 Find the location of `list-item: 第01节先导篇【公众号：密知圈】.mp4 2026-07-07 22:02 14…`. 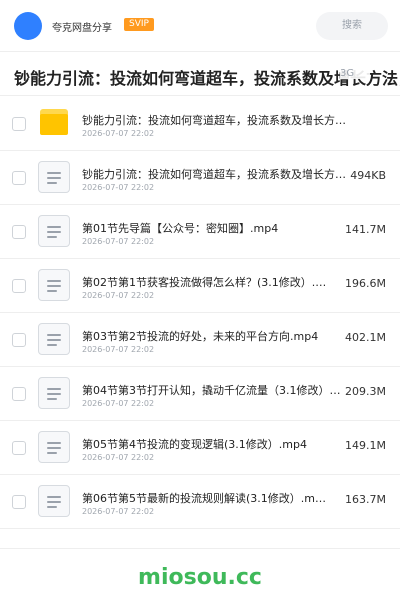

list-item: 第01节先导篇【公众号：密知圈】.mp4 2026-07-07 22:02 14… is located at coordinates (200, 232).